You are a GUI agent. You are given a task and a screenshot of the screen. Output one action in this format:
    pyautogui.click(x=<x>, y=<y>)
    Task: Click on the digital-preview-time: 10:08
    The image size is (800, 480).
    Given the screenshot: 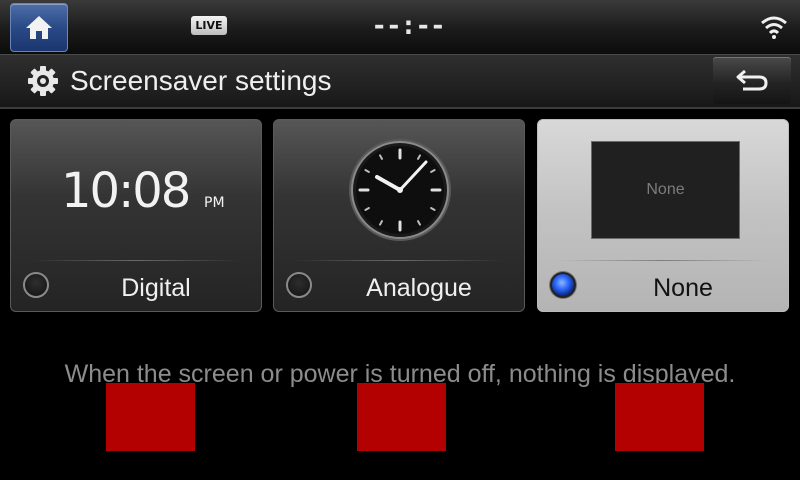 What is the action you would take?
    pyautogui.click(x=126, y=191)
    